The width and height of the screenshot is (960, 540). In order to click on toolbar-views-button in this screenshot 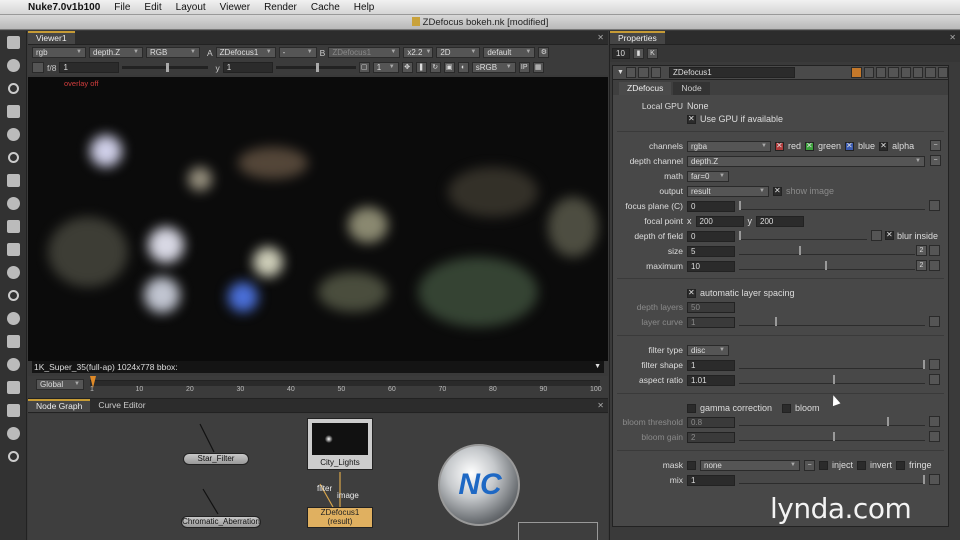, I will do `click(13, 318)`.